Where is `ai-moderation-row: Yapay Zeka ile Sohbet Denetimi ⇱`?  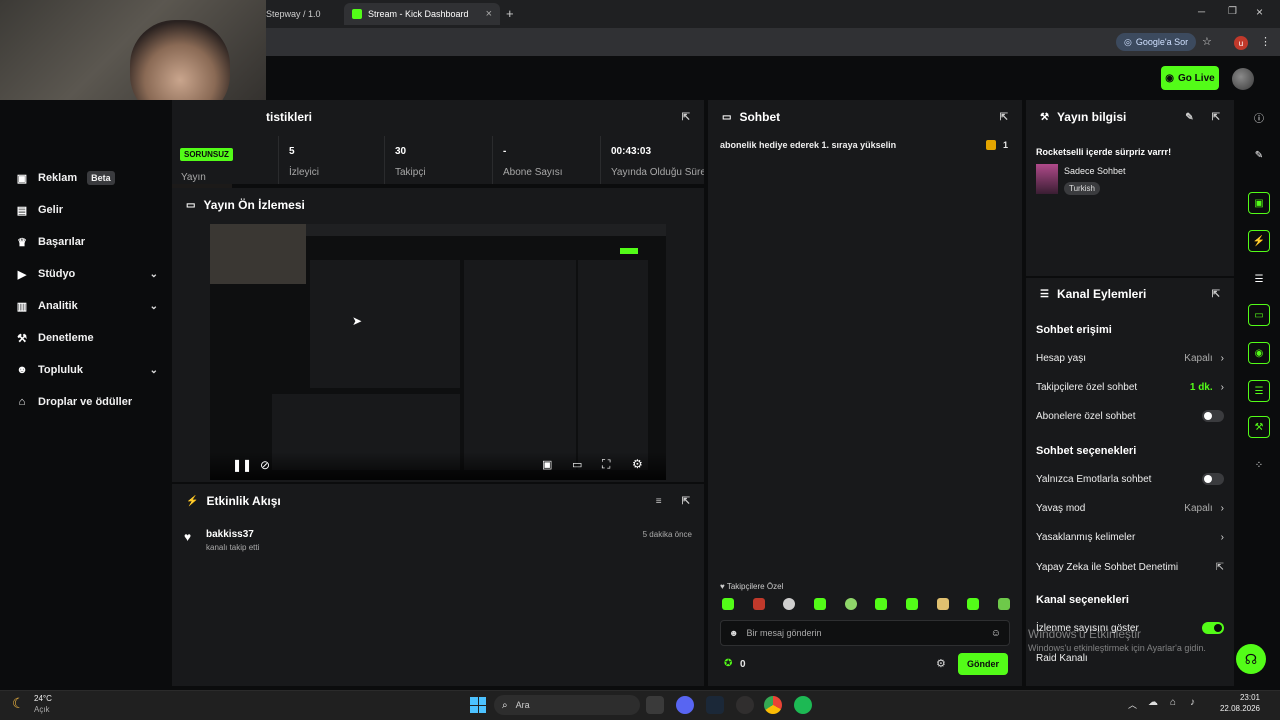 ai-moderation-row: Yapay Zeka ile Sohbet Denetimi ⇱ is located at coordinates (1130, 567).